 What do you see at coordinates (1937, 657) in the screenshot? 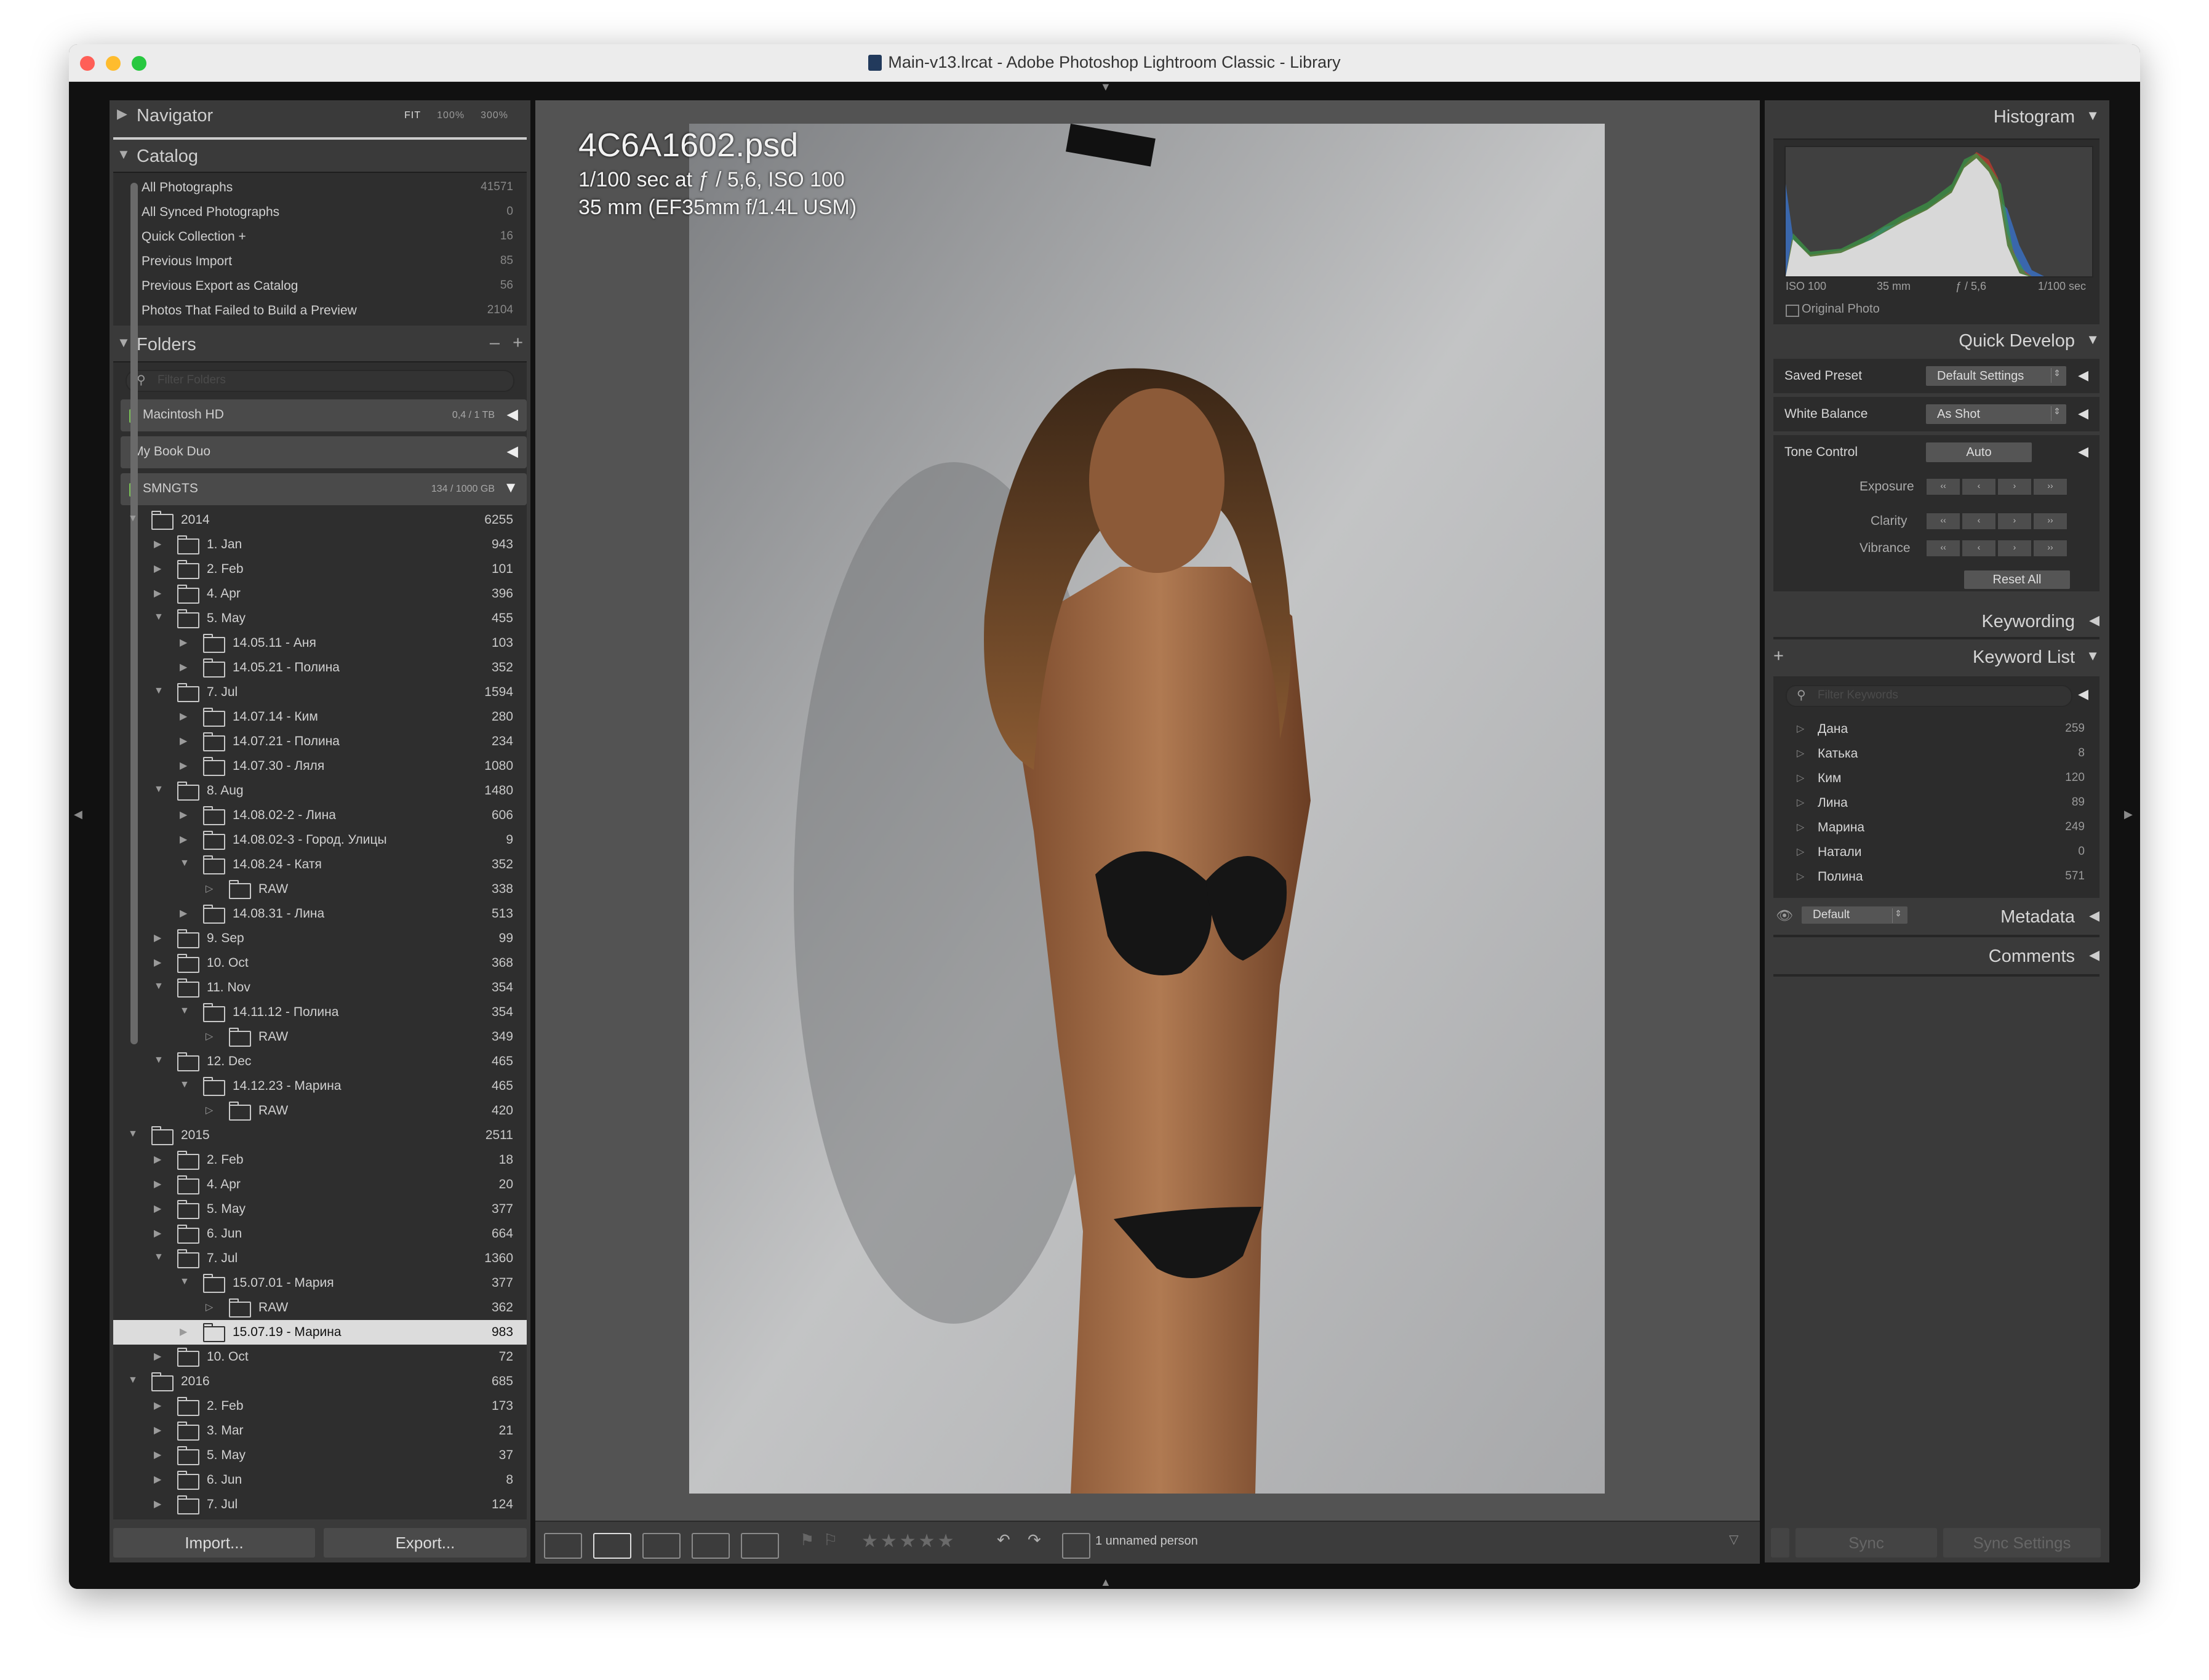
I see `keyword-list-header: + Keyword List ▼` at bounding box center [1937, 657].